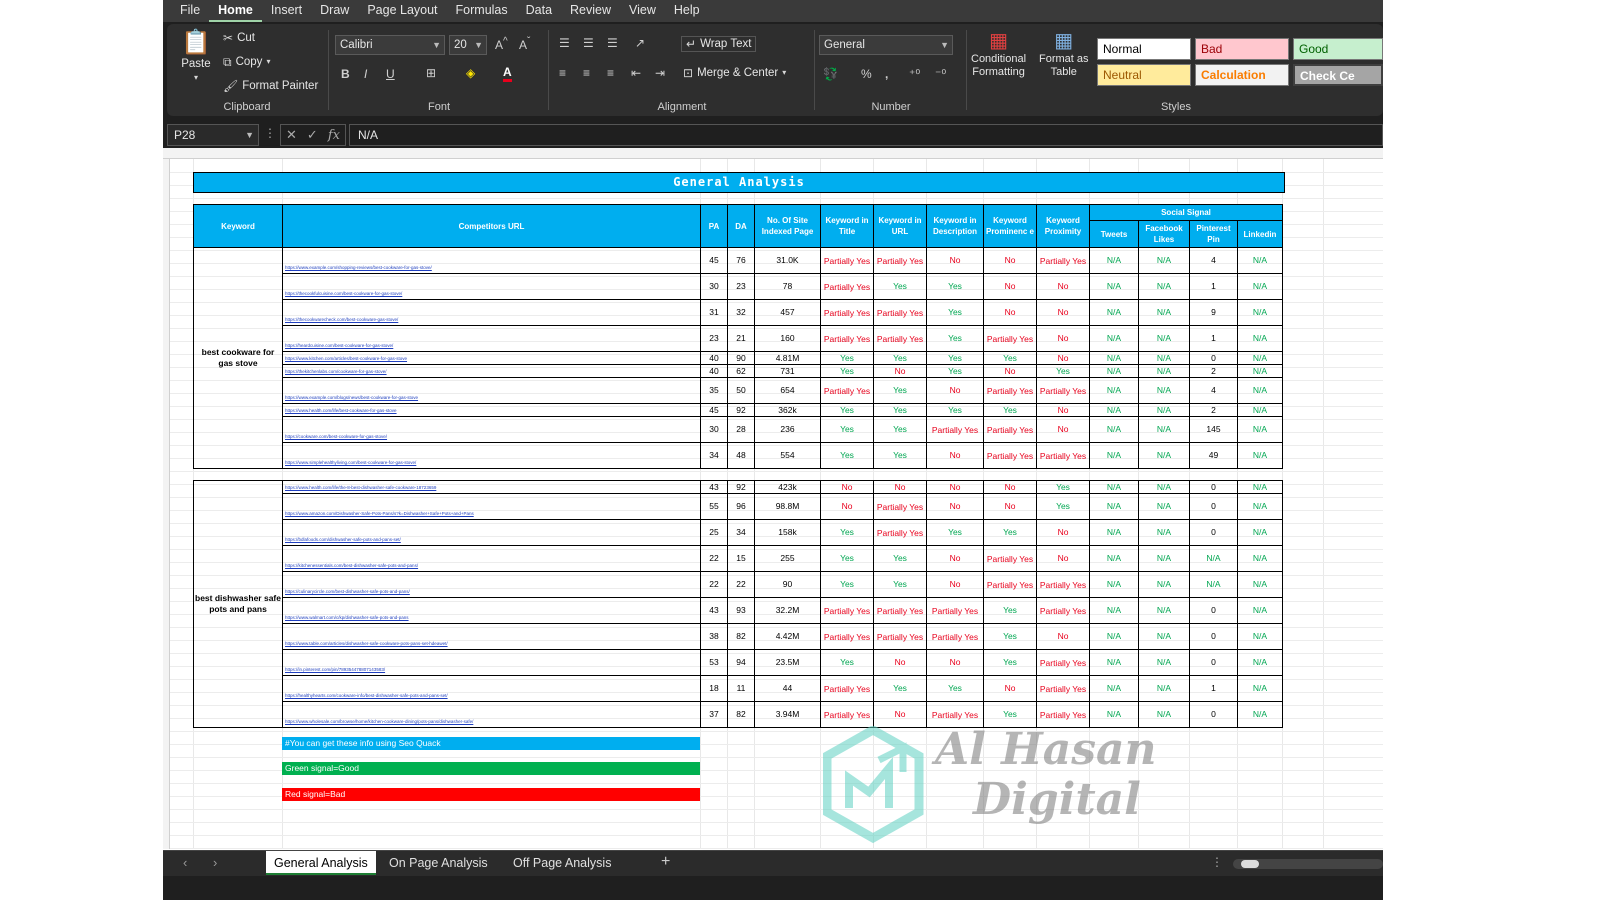 The height and width of the screenshot is (900, 1600). Describe the element at coordinates (539, 11) in the screenshot. I see `menu-tab-data: Data` at that location.